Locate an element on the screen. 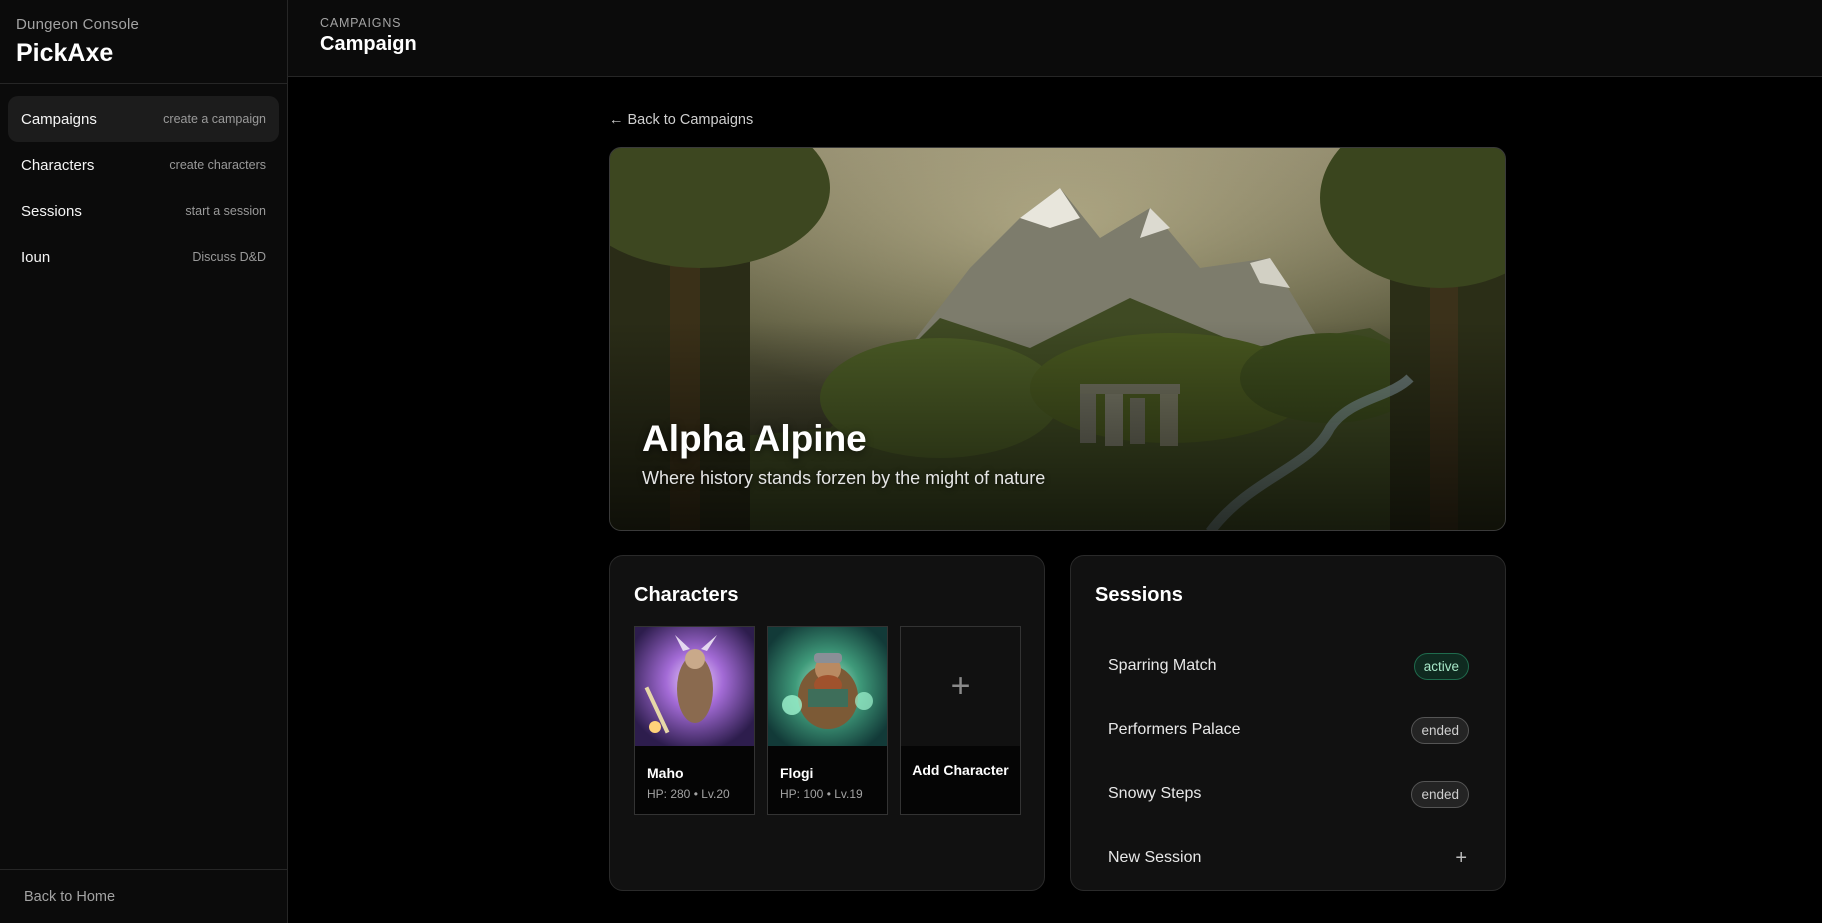 Image resolution: width=1822 pixels, height=923 pixels. add-character-button: + Add Character is located at coordinates (960, 720).